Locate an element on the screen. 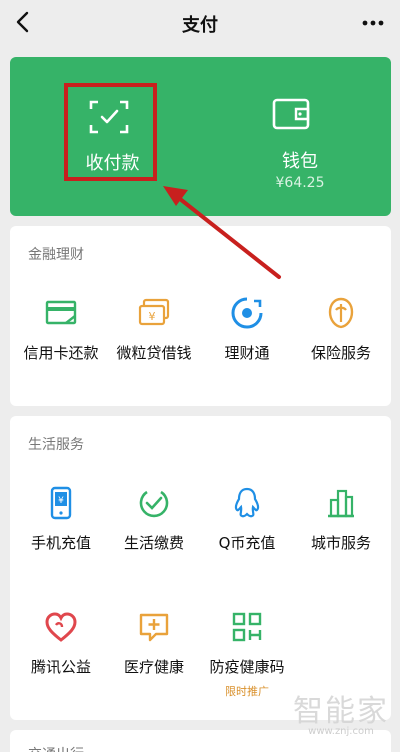 This screenshot has height=752, width=400. section-title-finance: 金融理财 is located at coordinates (56, 255).